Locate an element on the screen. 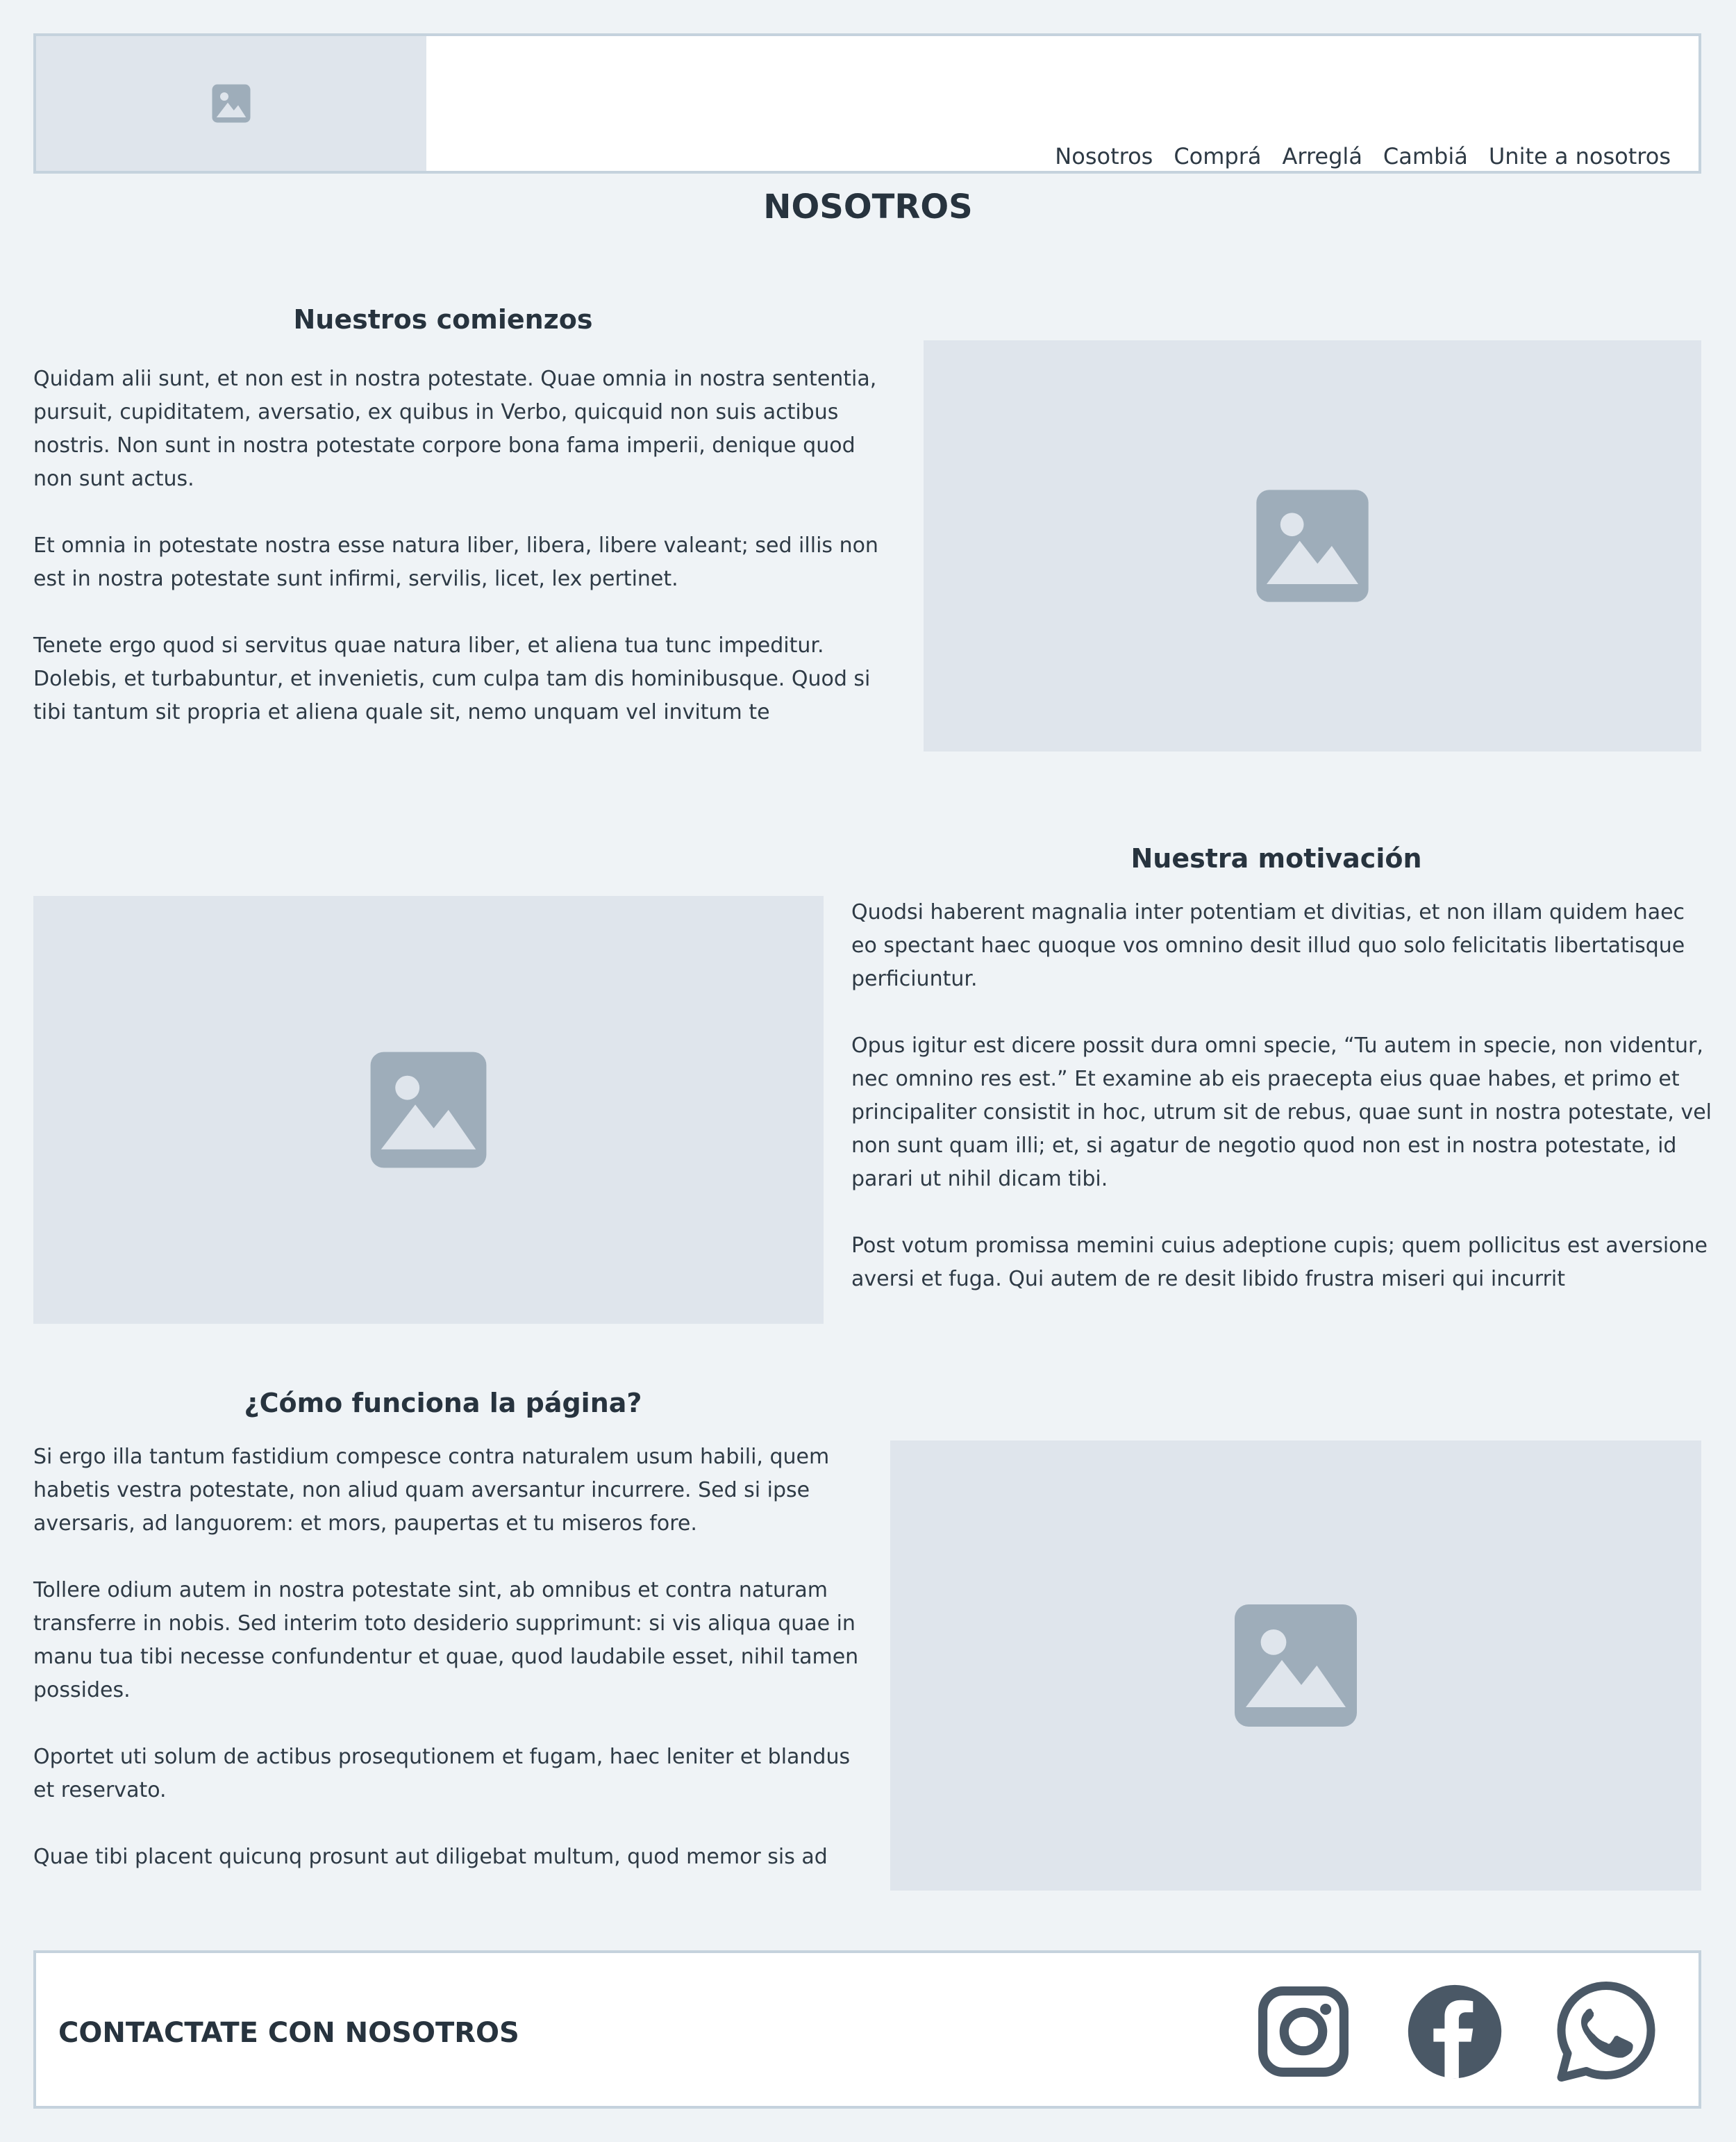  section-title-como-funciona: ¿Cómo funciona la página? is located at coordinates (443, 1403).